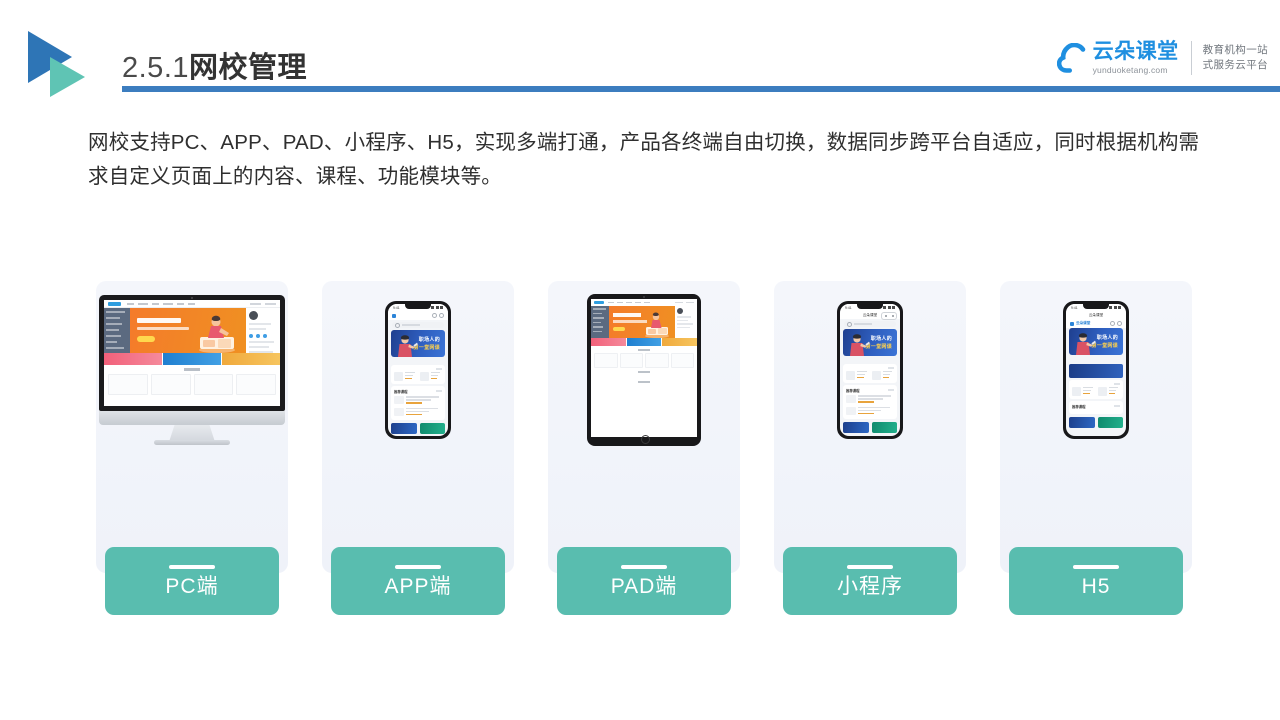 The height and width of the screenshot is (720, 1280). What do you see at coordinates (67, 77) in the screenshot?
I see `triangle-teal-shape` at bounding box center [67, 77].